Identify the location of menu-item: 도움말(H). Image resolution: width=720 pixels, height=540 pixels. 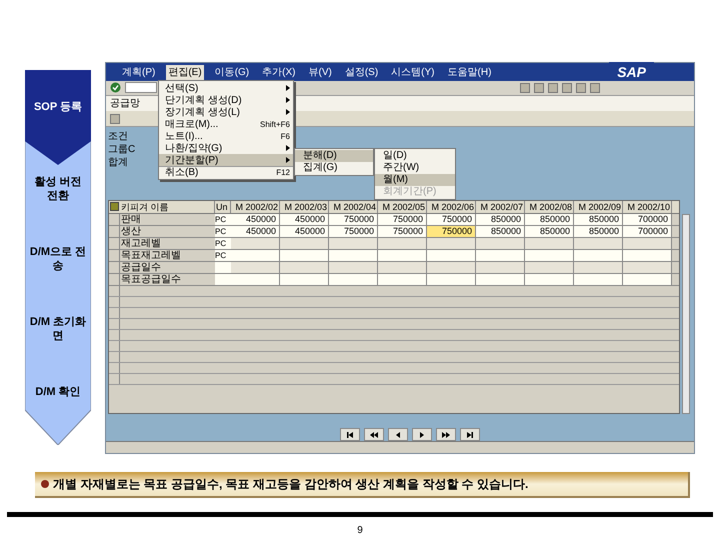
(470, 72).